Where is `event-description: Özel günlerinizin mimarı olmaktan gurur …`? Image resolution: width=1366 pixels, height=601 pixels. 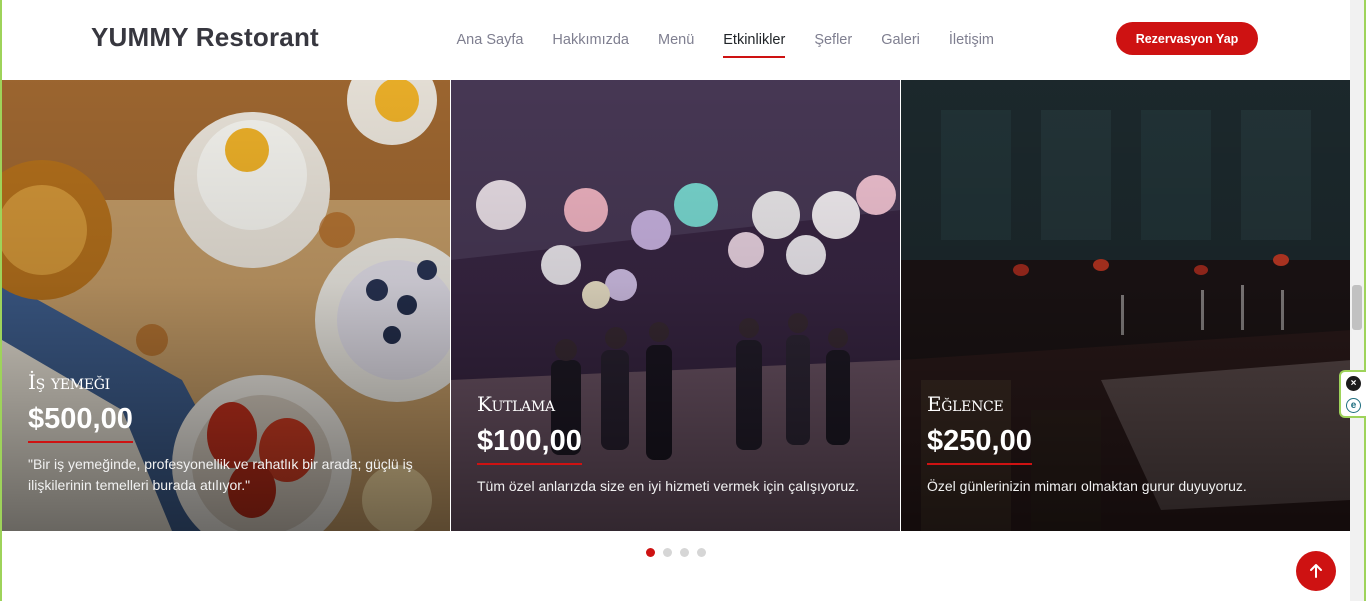
event-description: Özel günlerinizin mimarı olmaktan gurur … is located at coordinates (1087, 486).